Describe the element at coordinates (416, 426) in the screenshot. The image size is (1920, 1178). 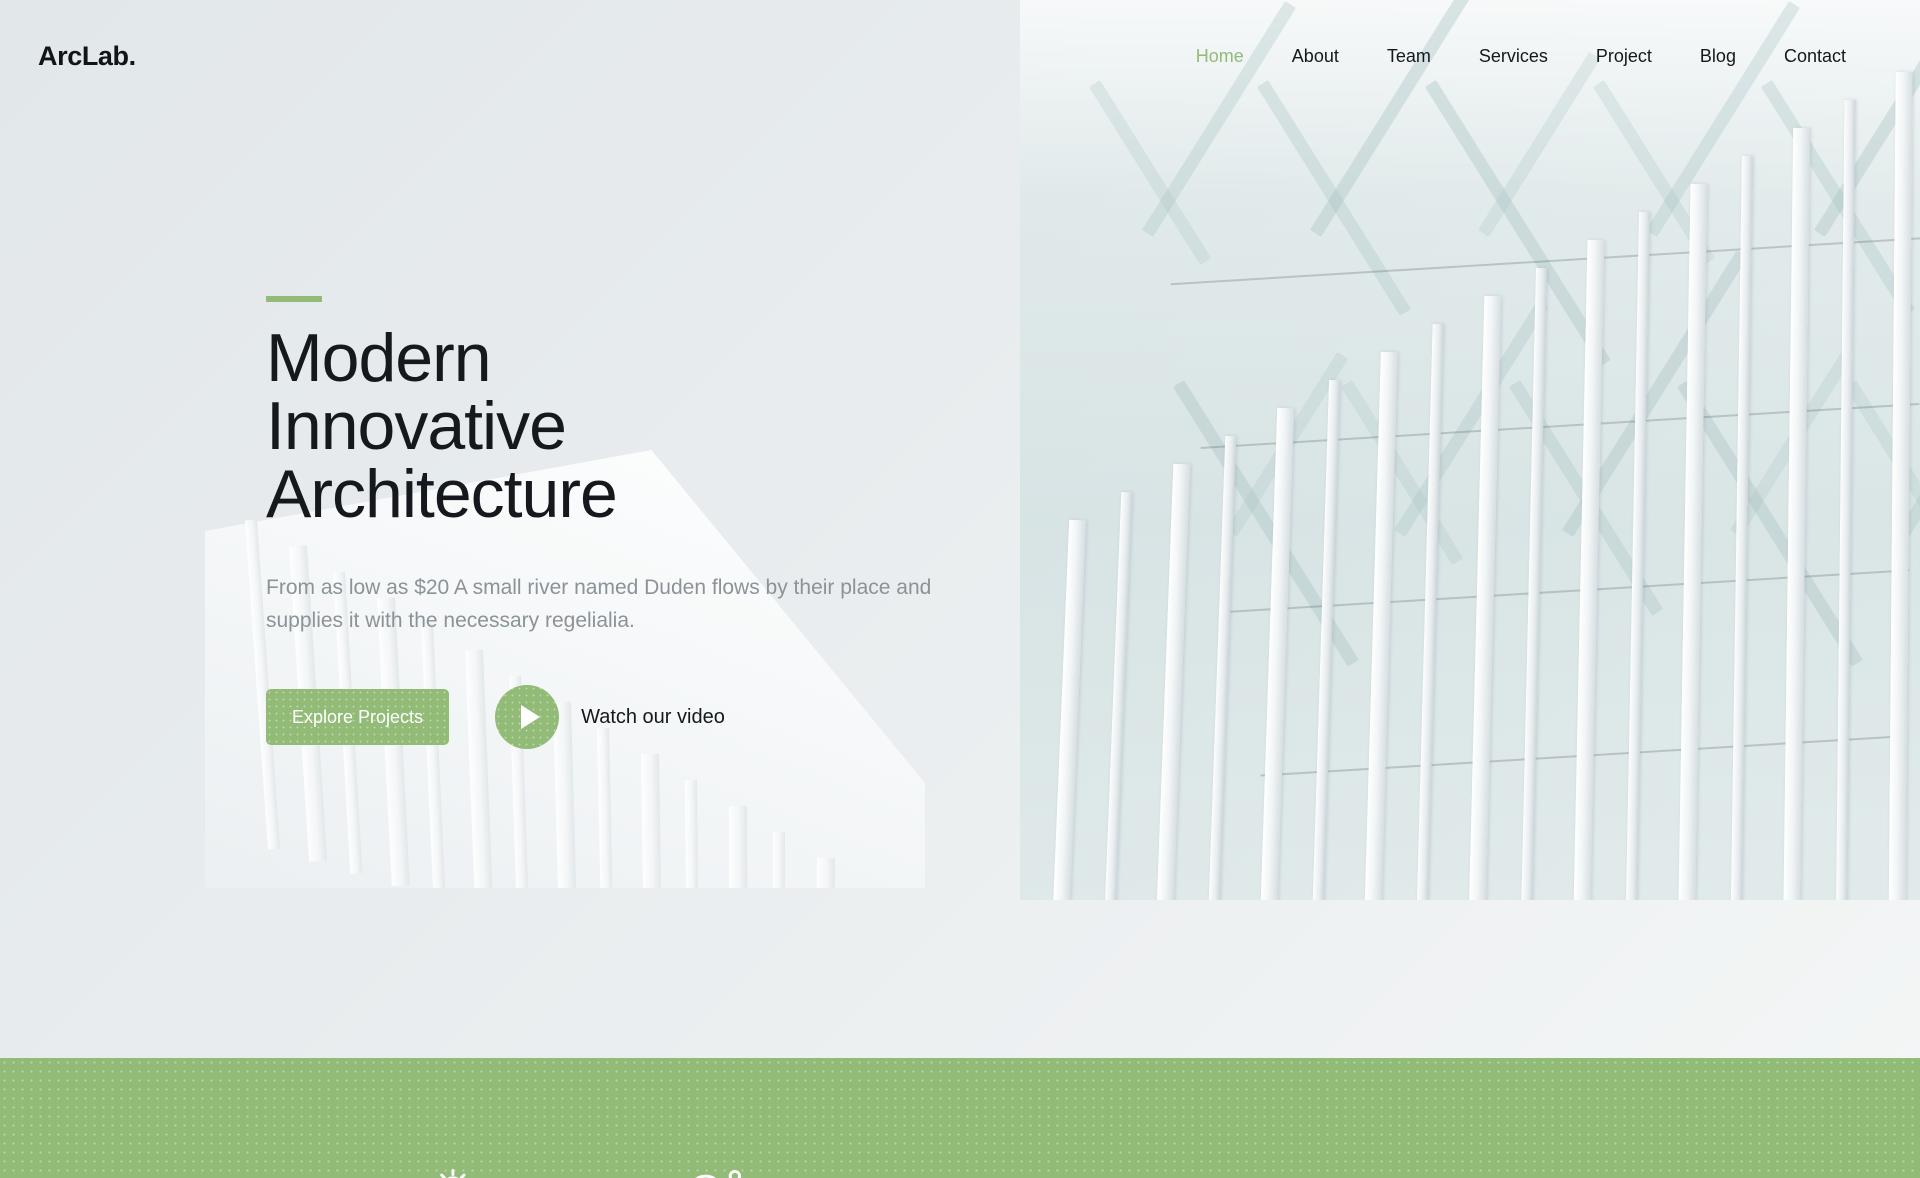
I see `hero-title-line-2: Innovative` at that location.